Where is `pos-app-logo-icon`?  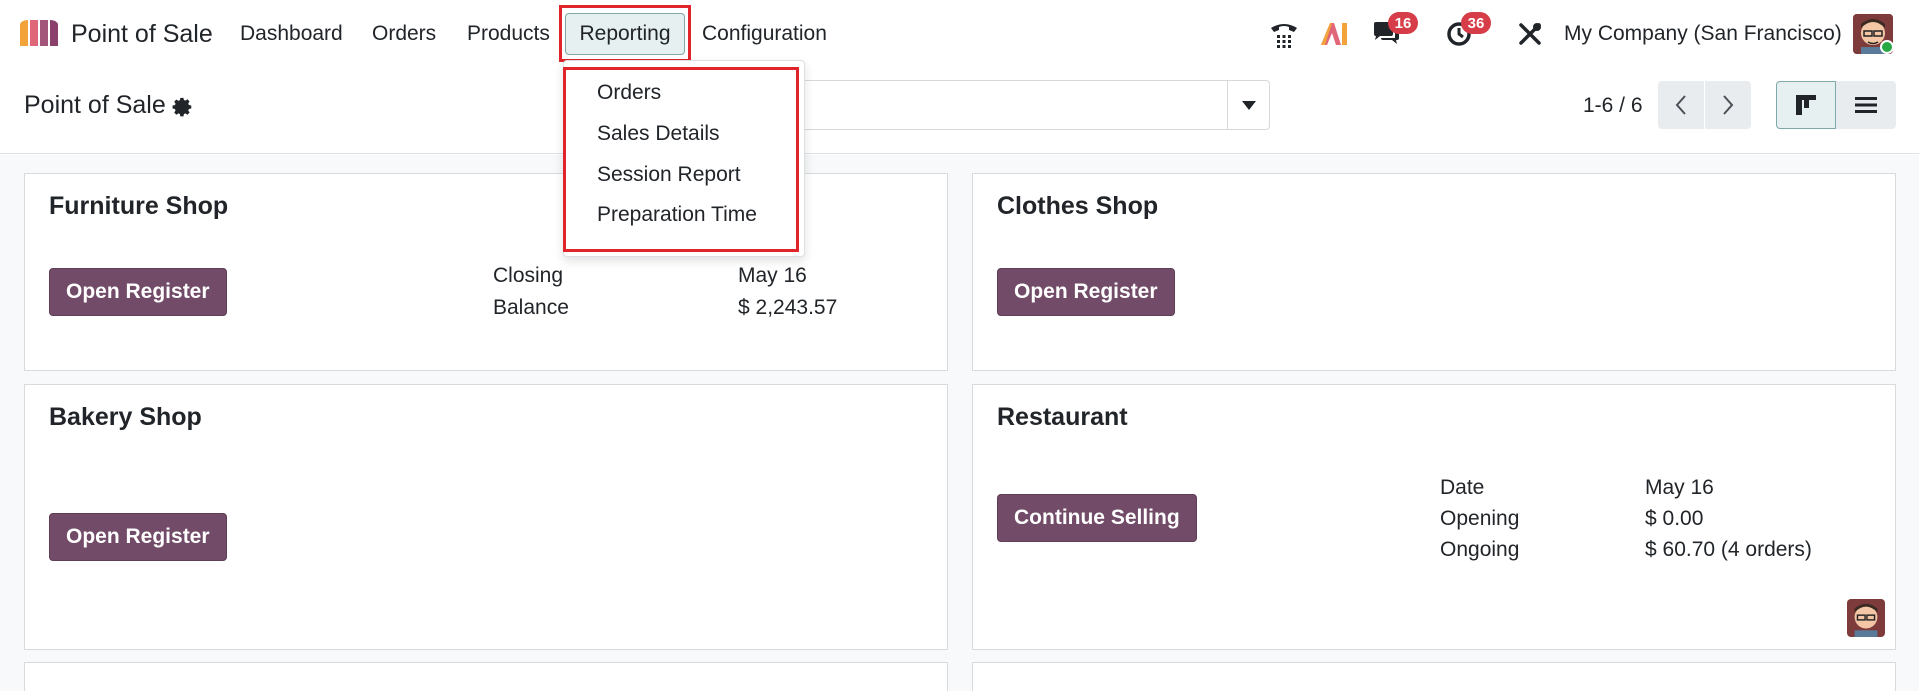 pos-app-logo-icon is located at coordinates (39, 33).